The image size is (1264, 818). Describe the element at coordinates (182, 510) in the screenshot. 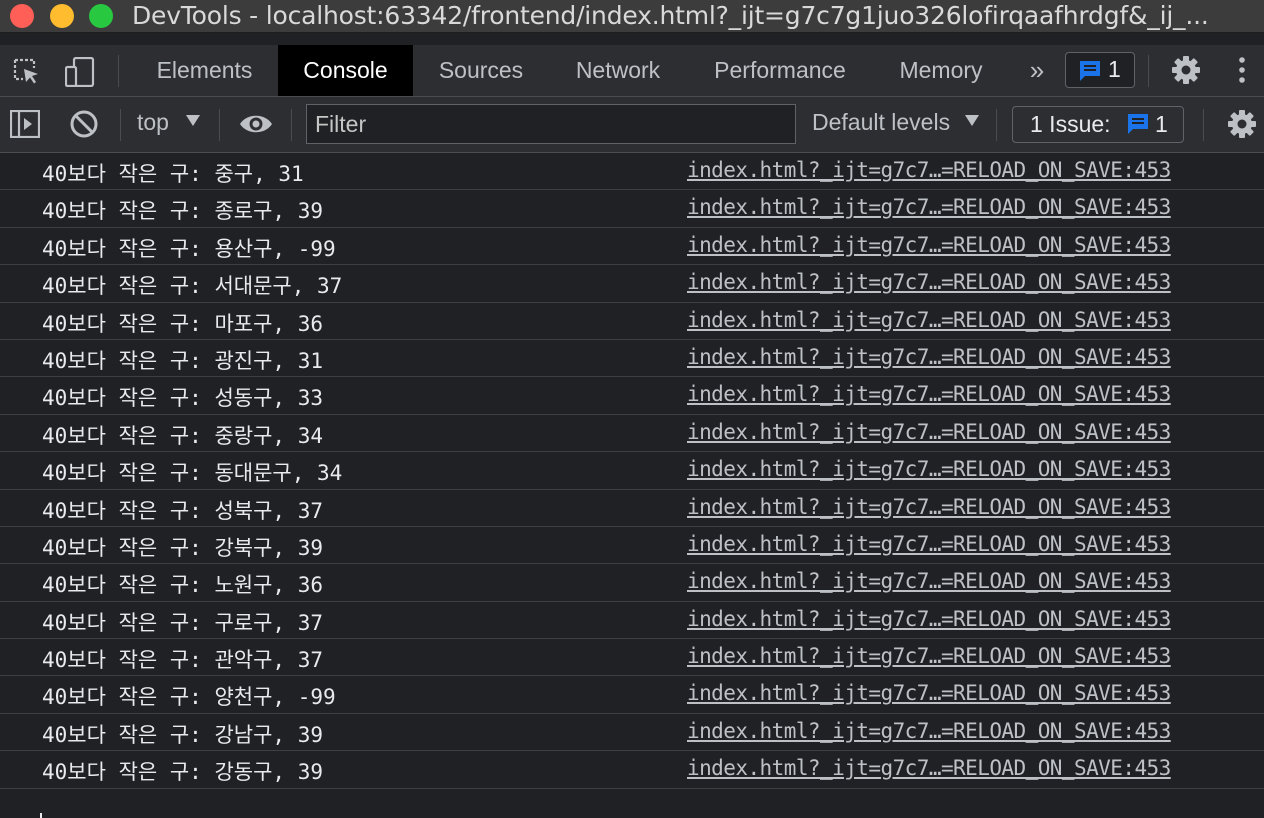

I see `console-message-text: 40보다 작은 구: 성북구, 37` at that location.